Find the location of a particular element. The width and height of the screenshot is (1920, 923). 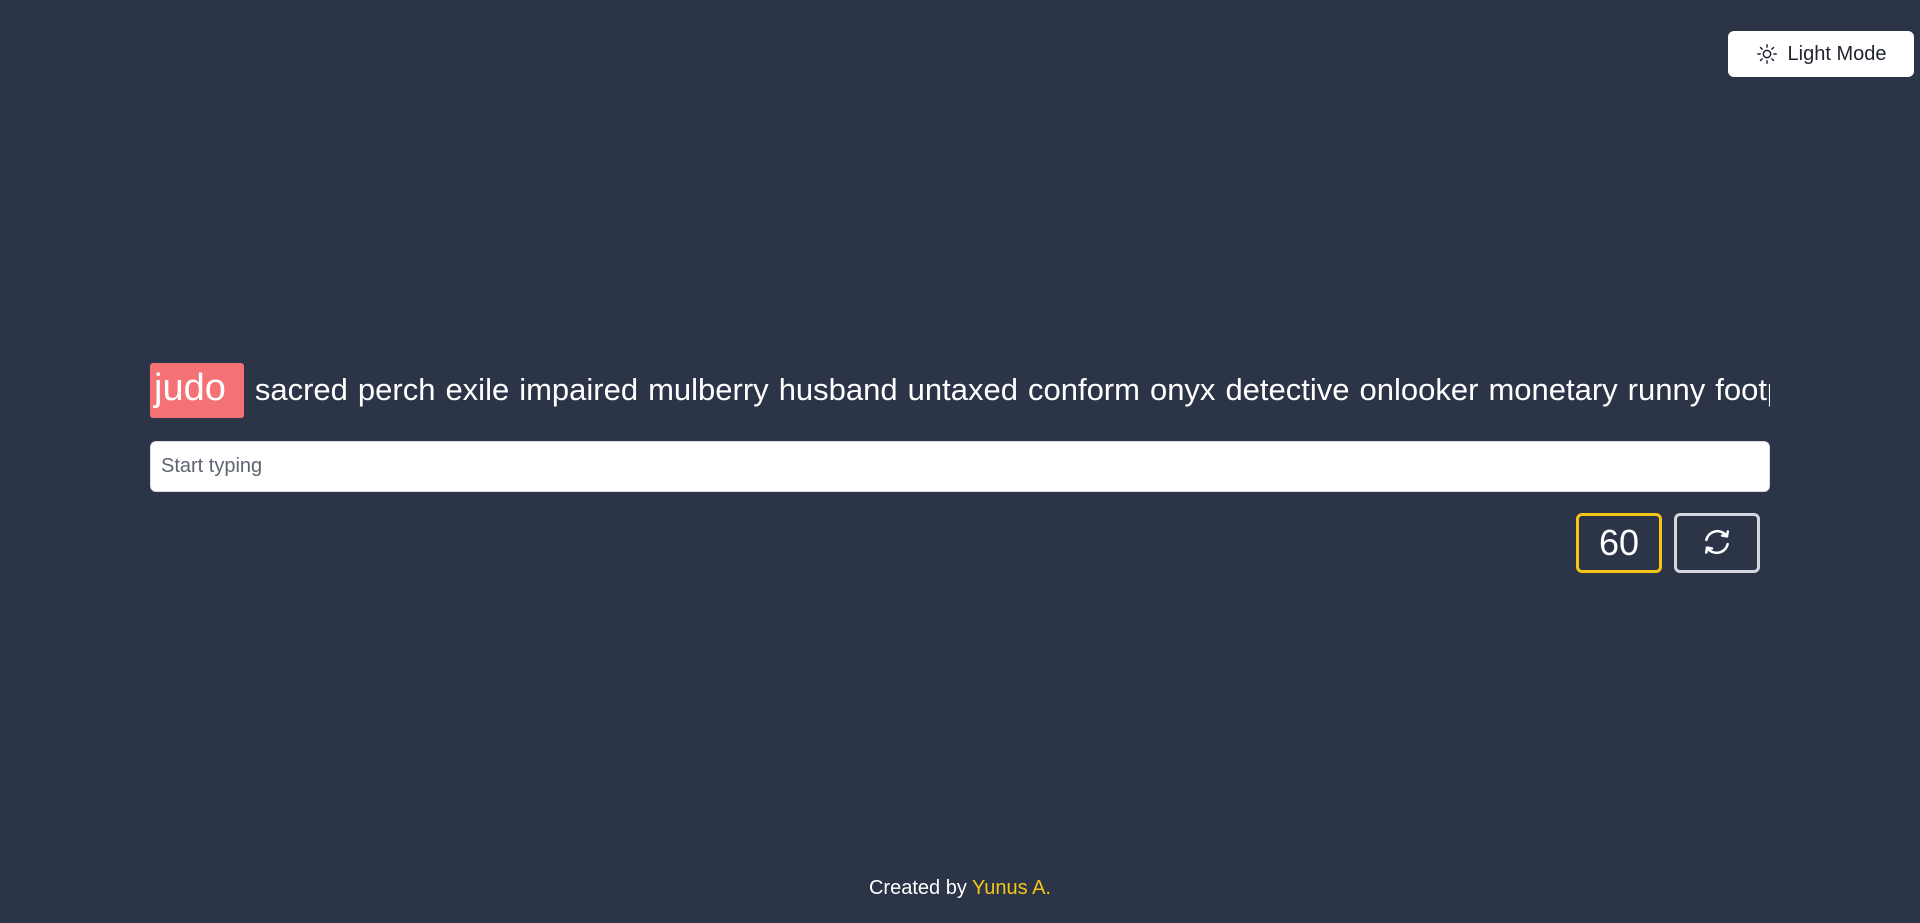

author-link: Yunus A. is located at coordinates (1011, 888).